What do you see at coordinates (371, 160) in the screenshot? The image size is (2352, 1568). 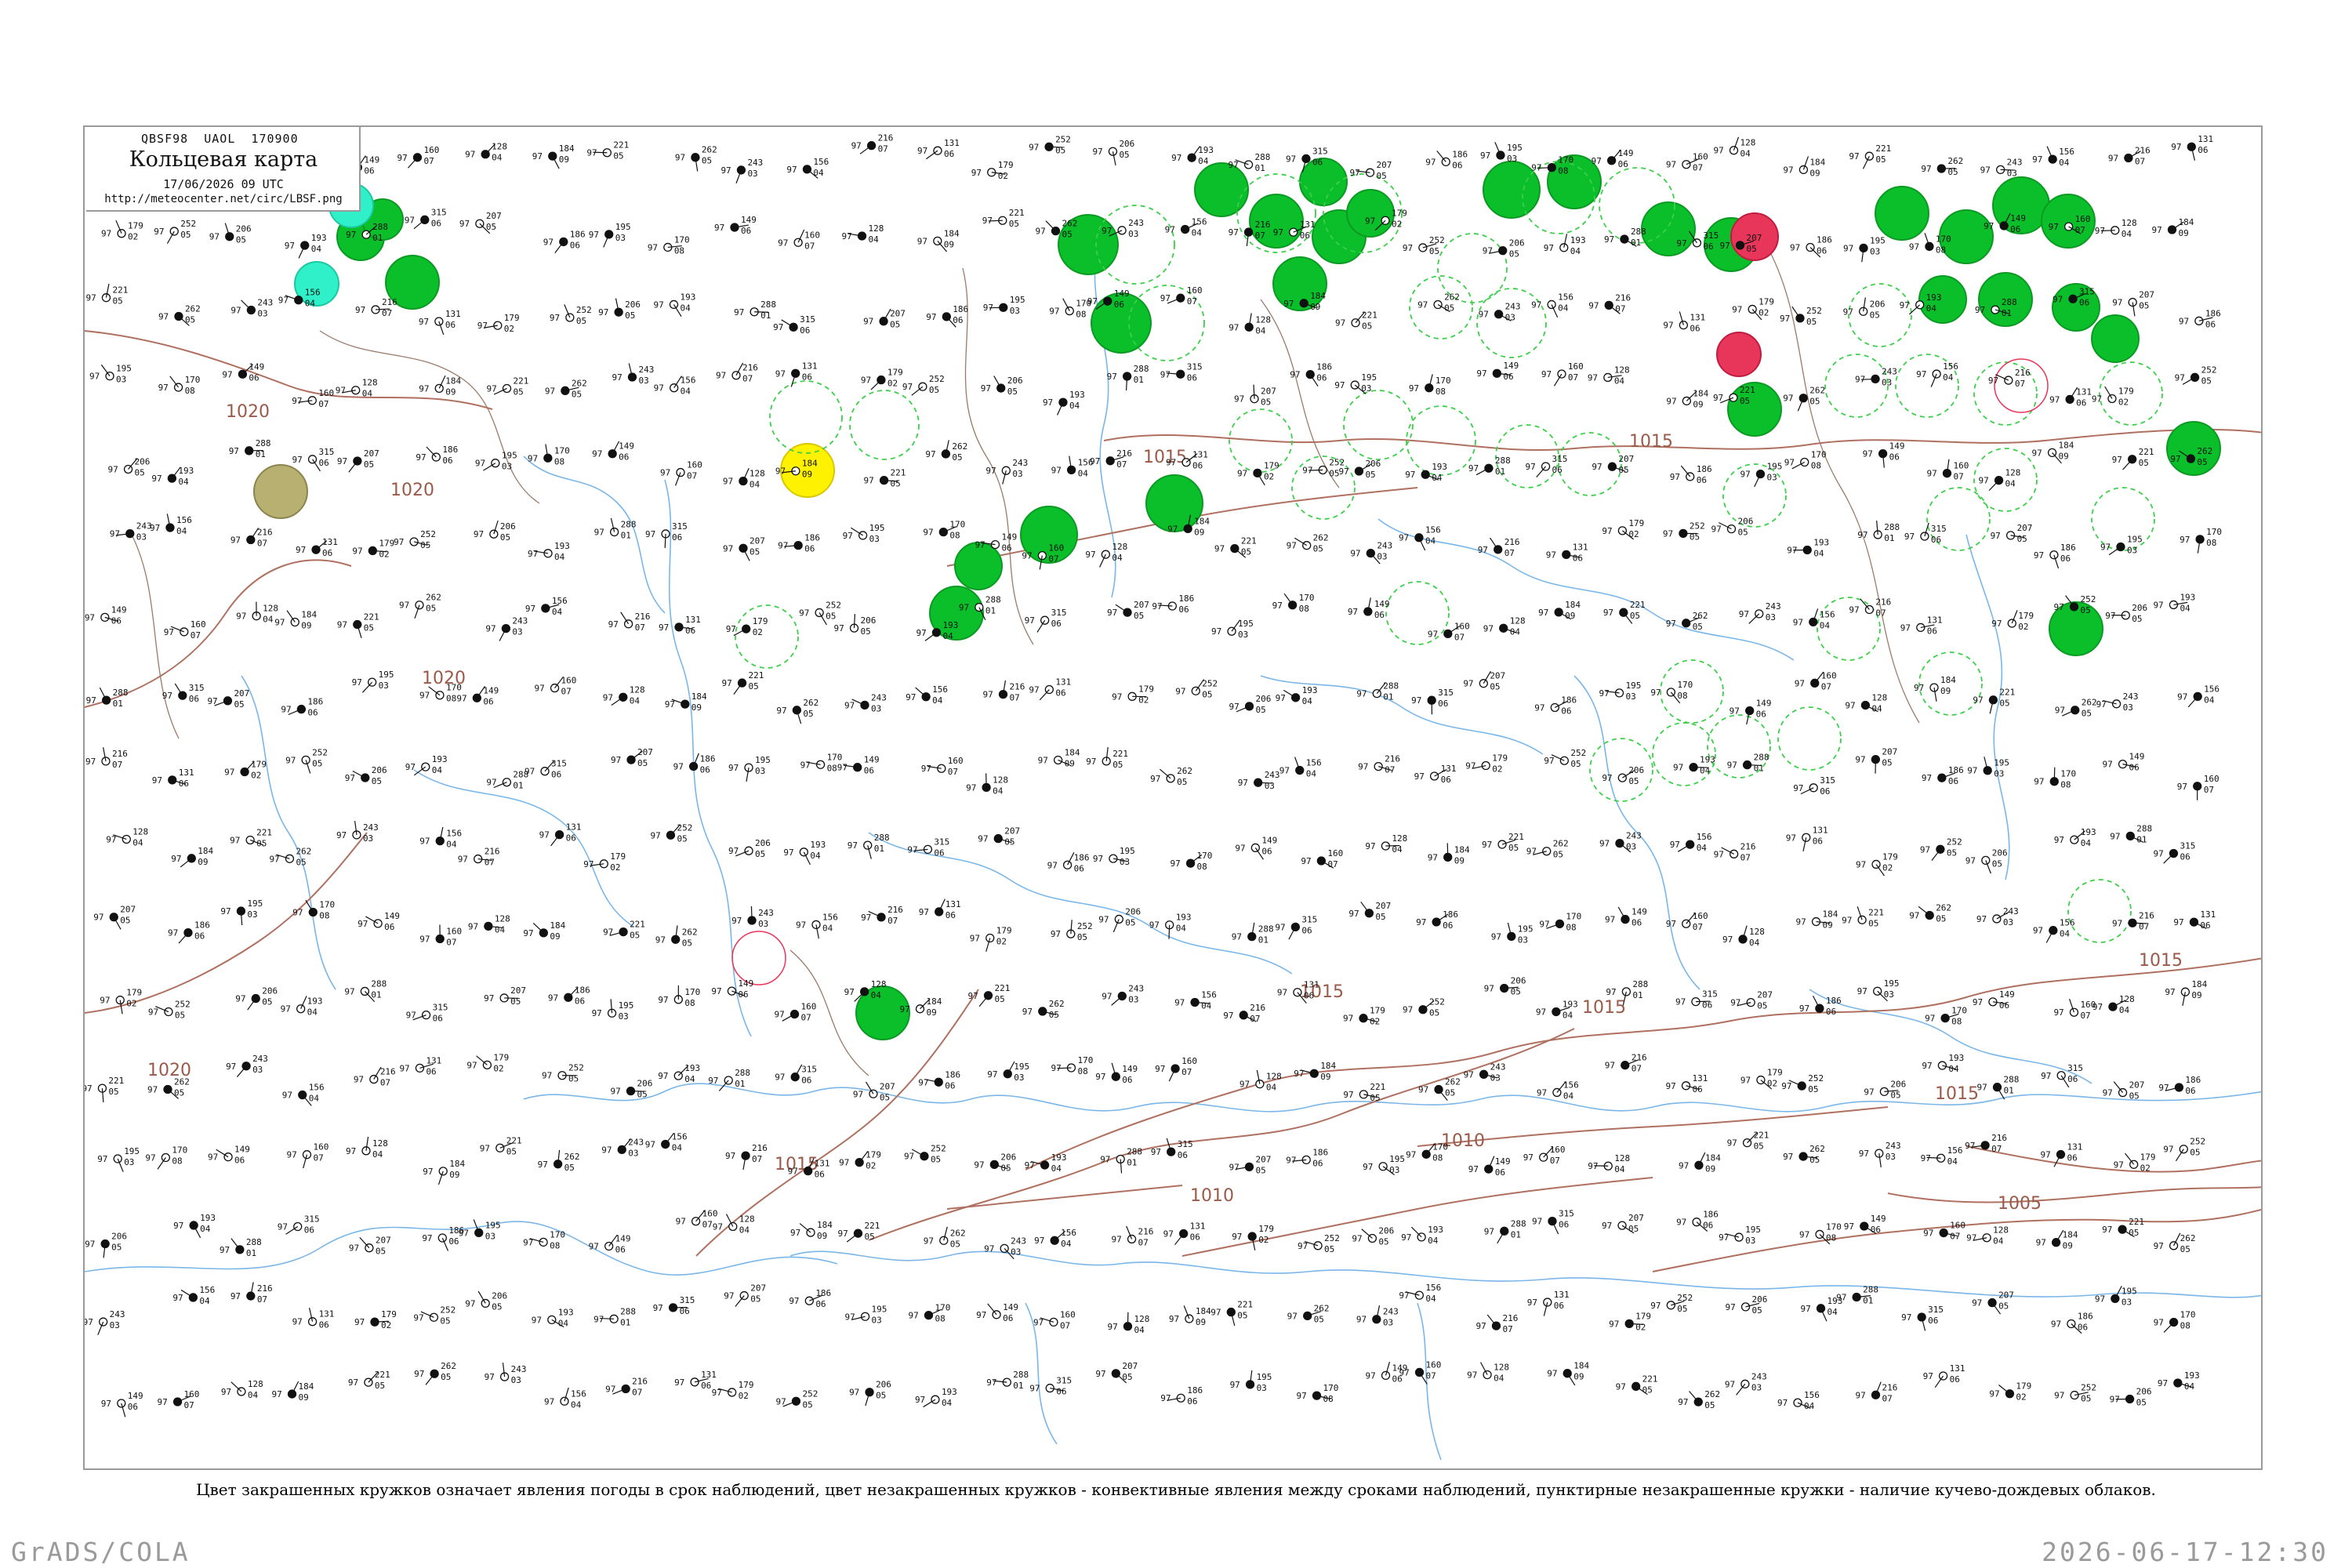 I see `station-pressure: 149` at bounding box center [371, 160].